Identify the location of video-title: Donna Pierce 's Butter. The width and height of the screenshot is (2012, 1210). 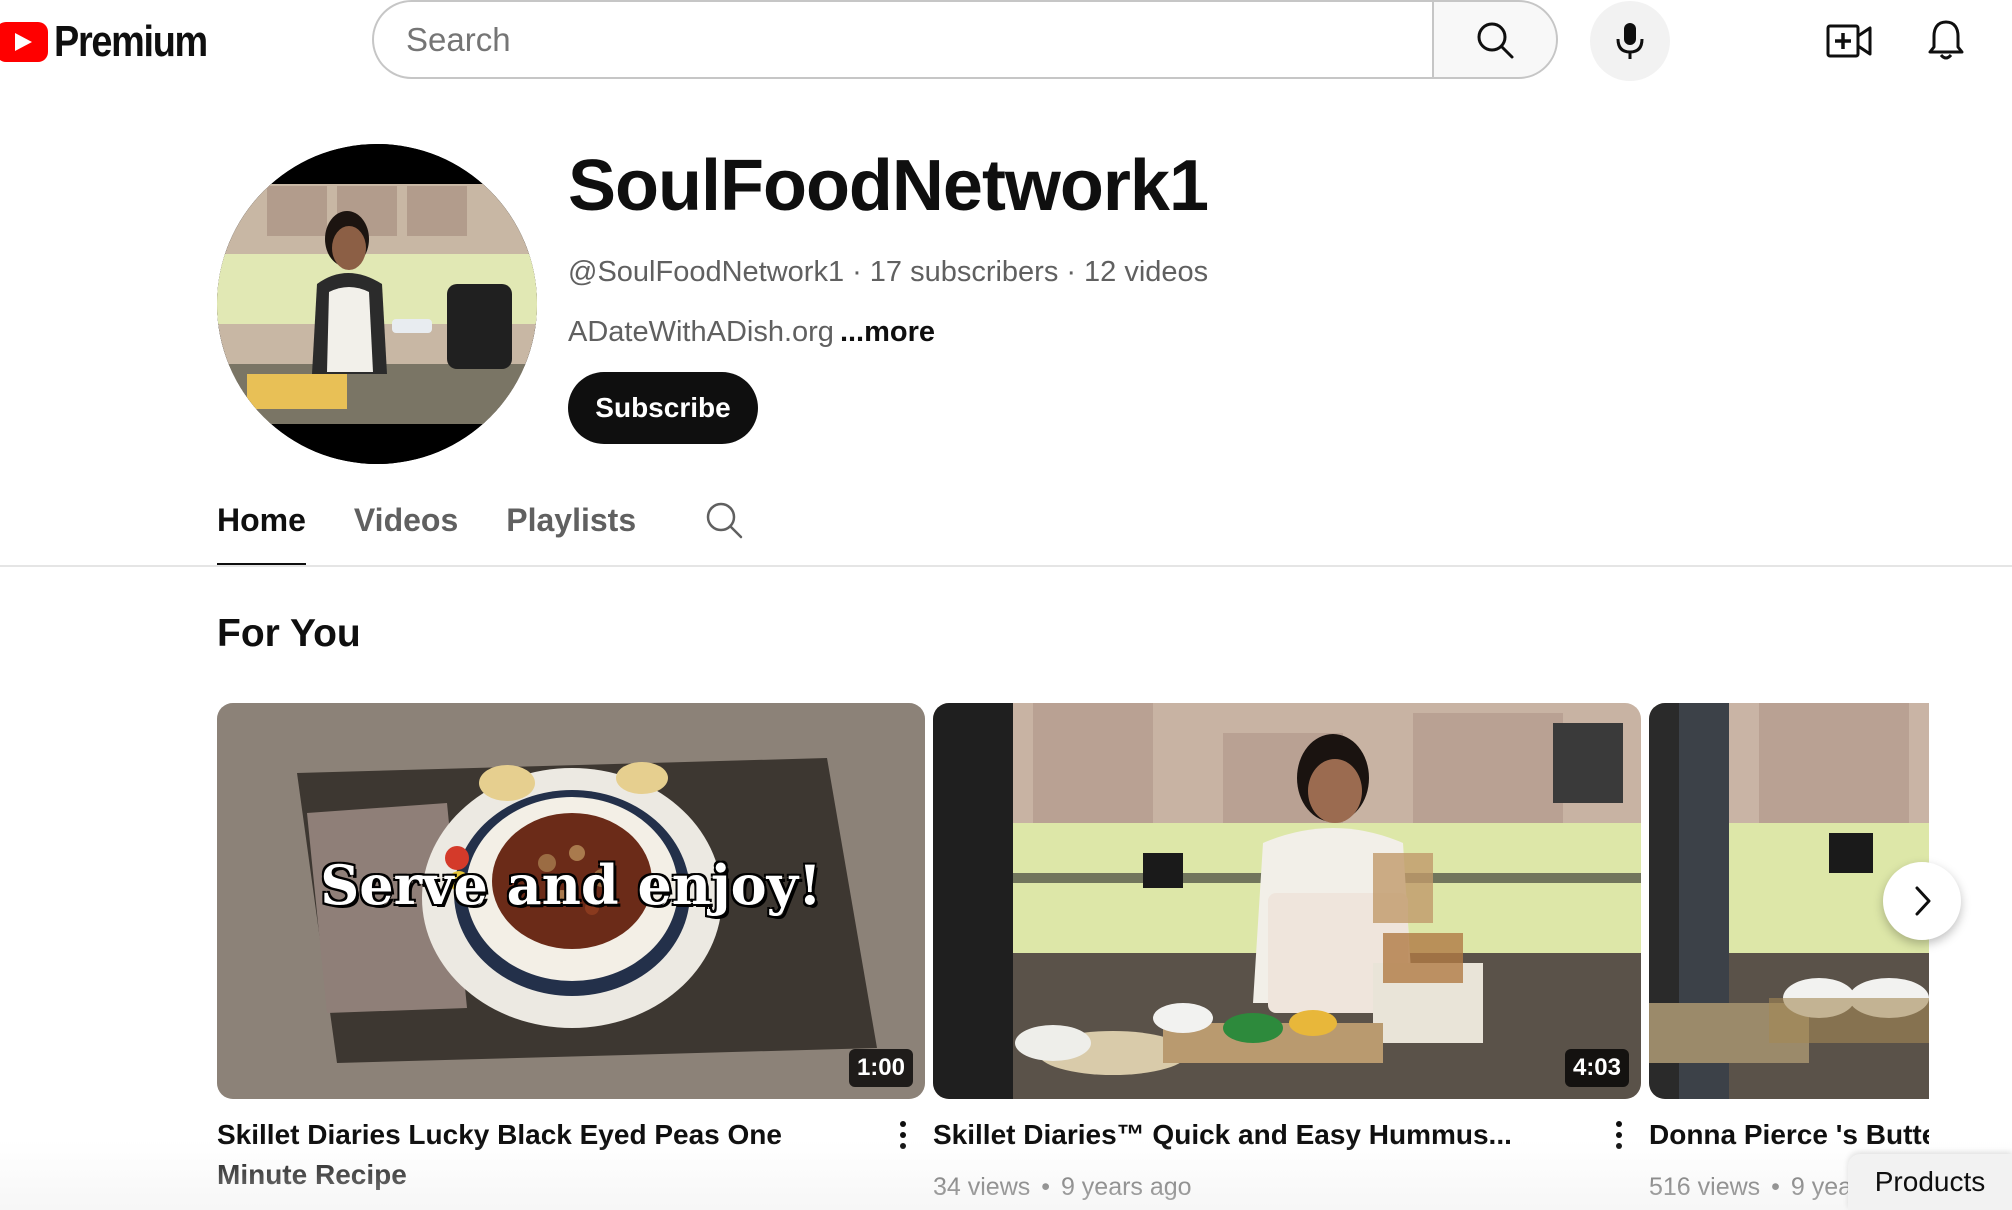
(1789, 1135).